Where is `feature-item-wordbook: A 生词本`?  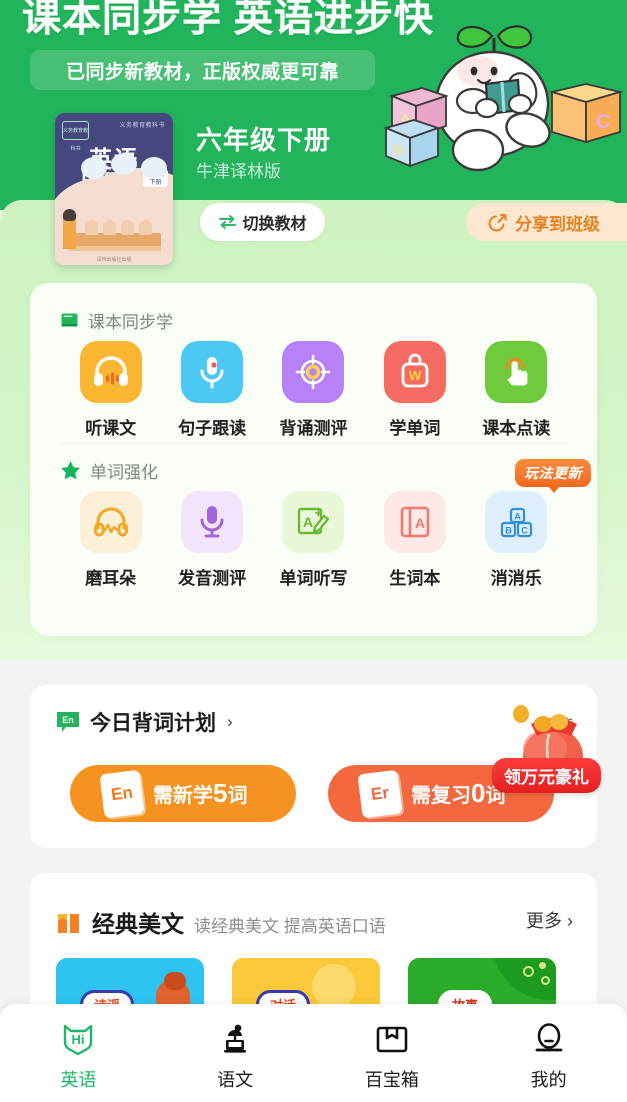 feature-item-wordbook: A 生词本 is located at coordinates (414, 540).